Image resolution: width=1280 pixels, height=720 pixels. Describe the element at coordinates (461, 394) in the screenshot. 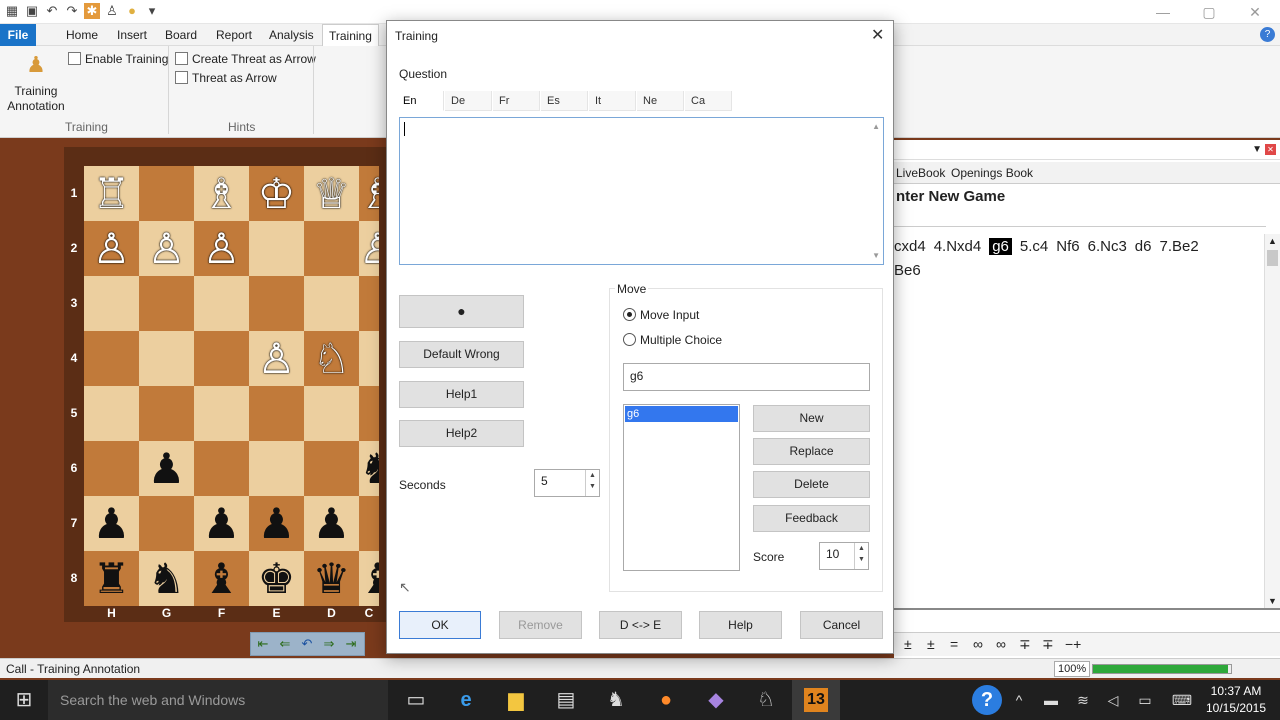

I see `help1-button: Help1` at that location.